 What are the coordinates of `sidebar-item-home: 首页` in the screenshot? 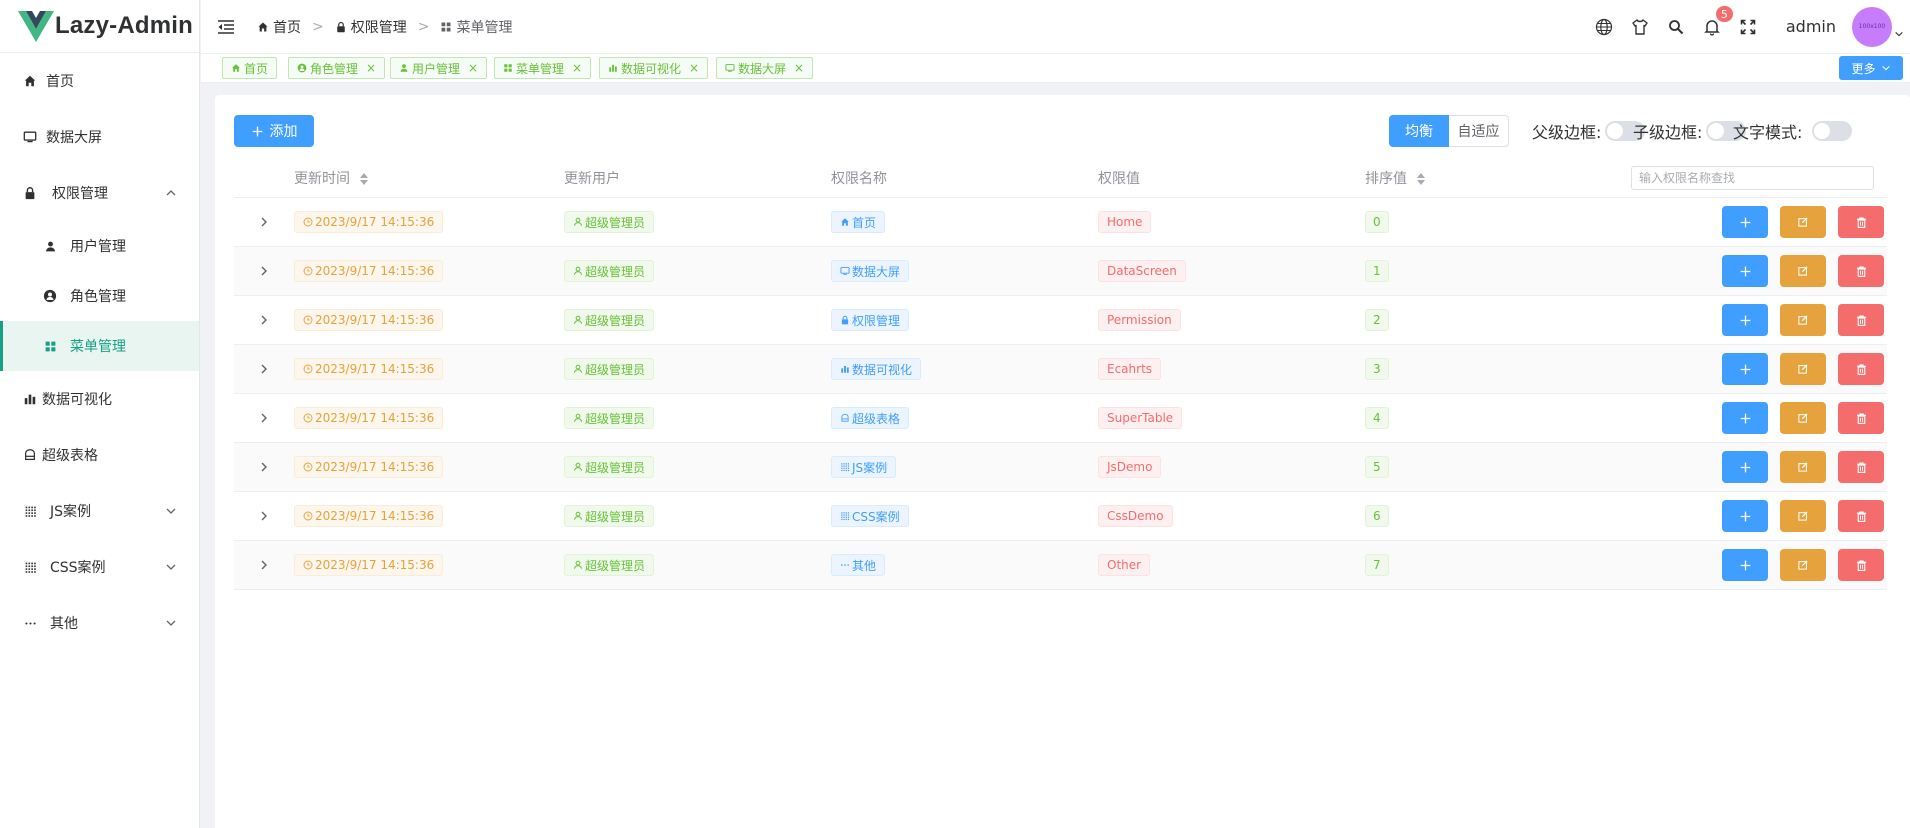 It's located at (99, 81).